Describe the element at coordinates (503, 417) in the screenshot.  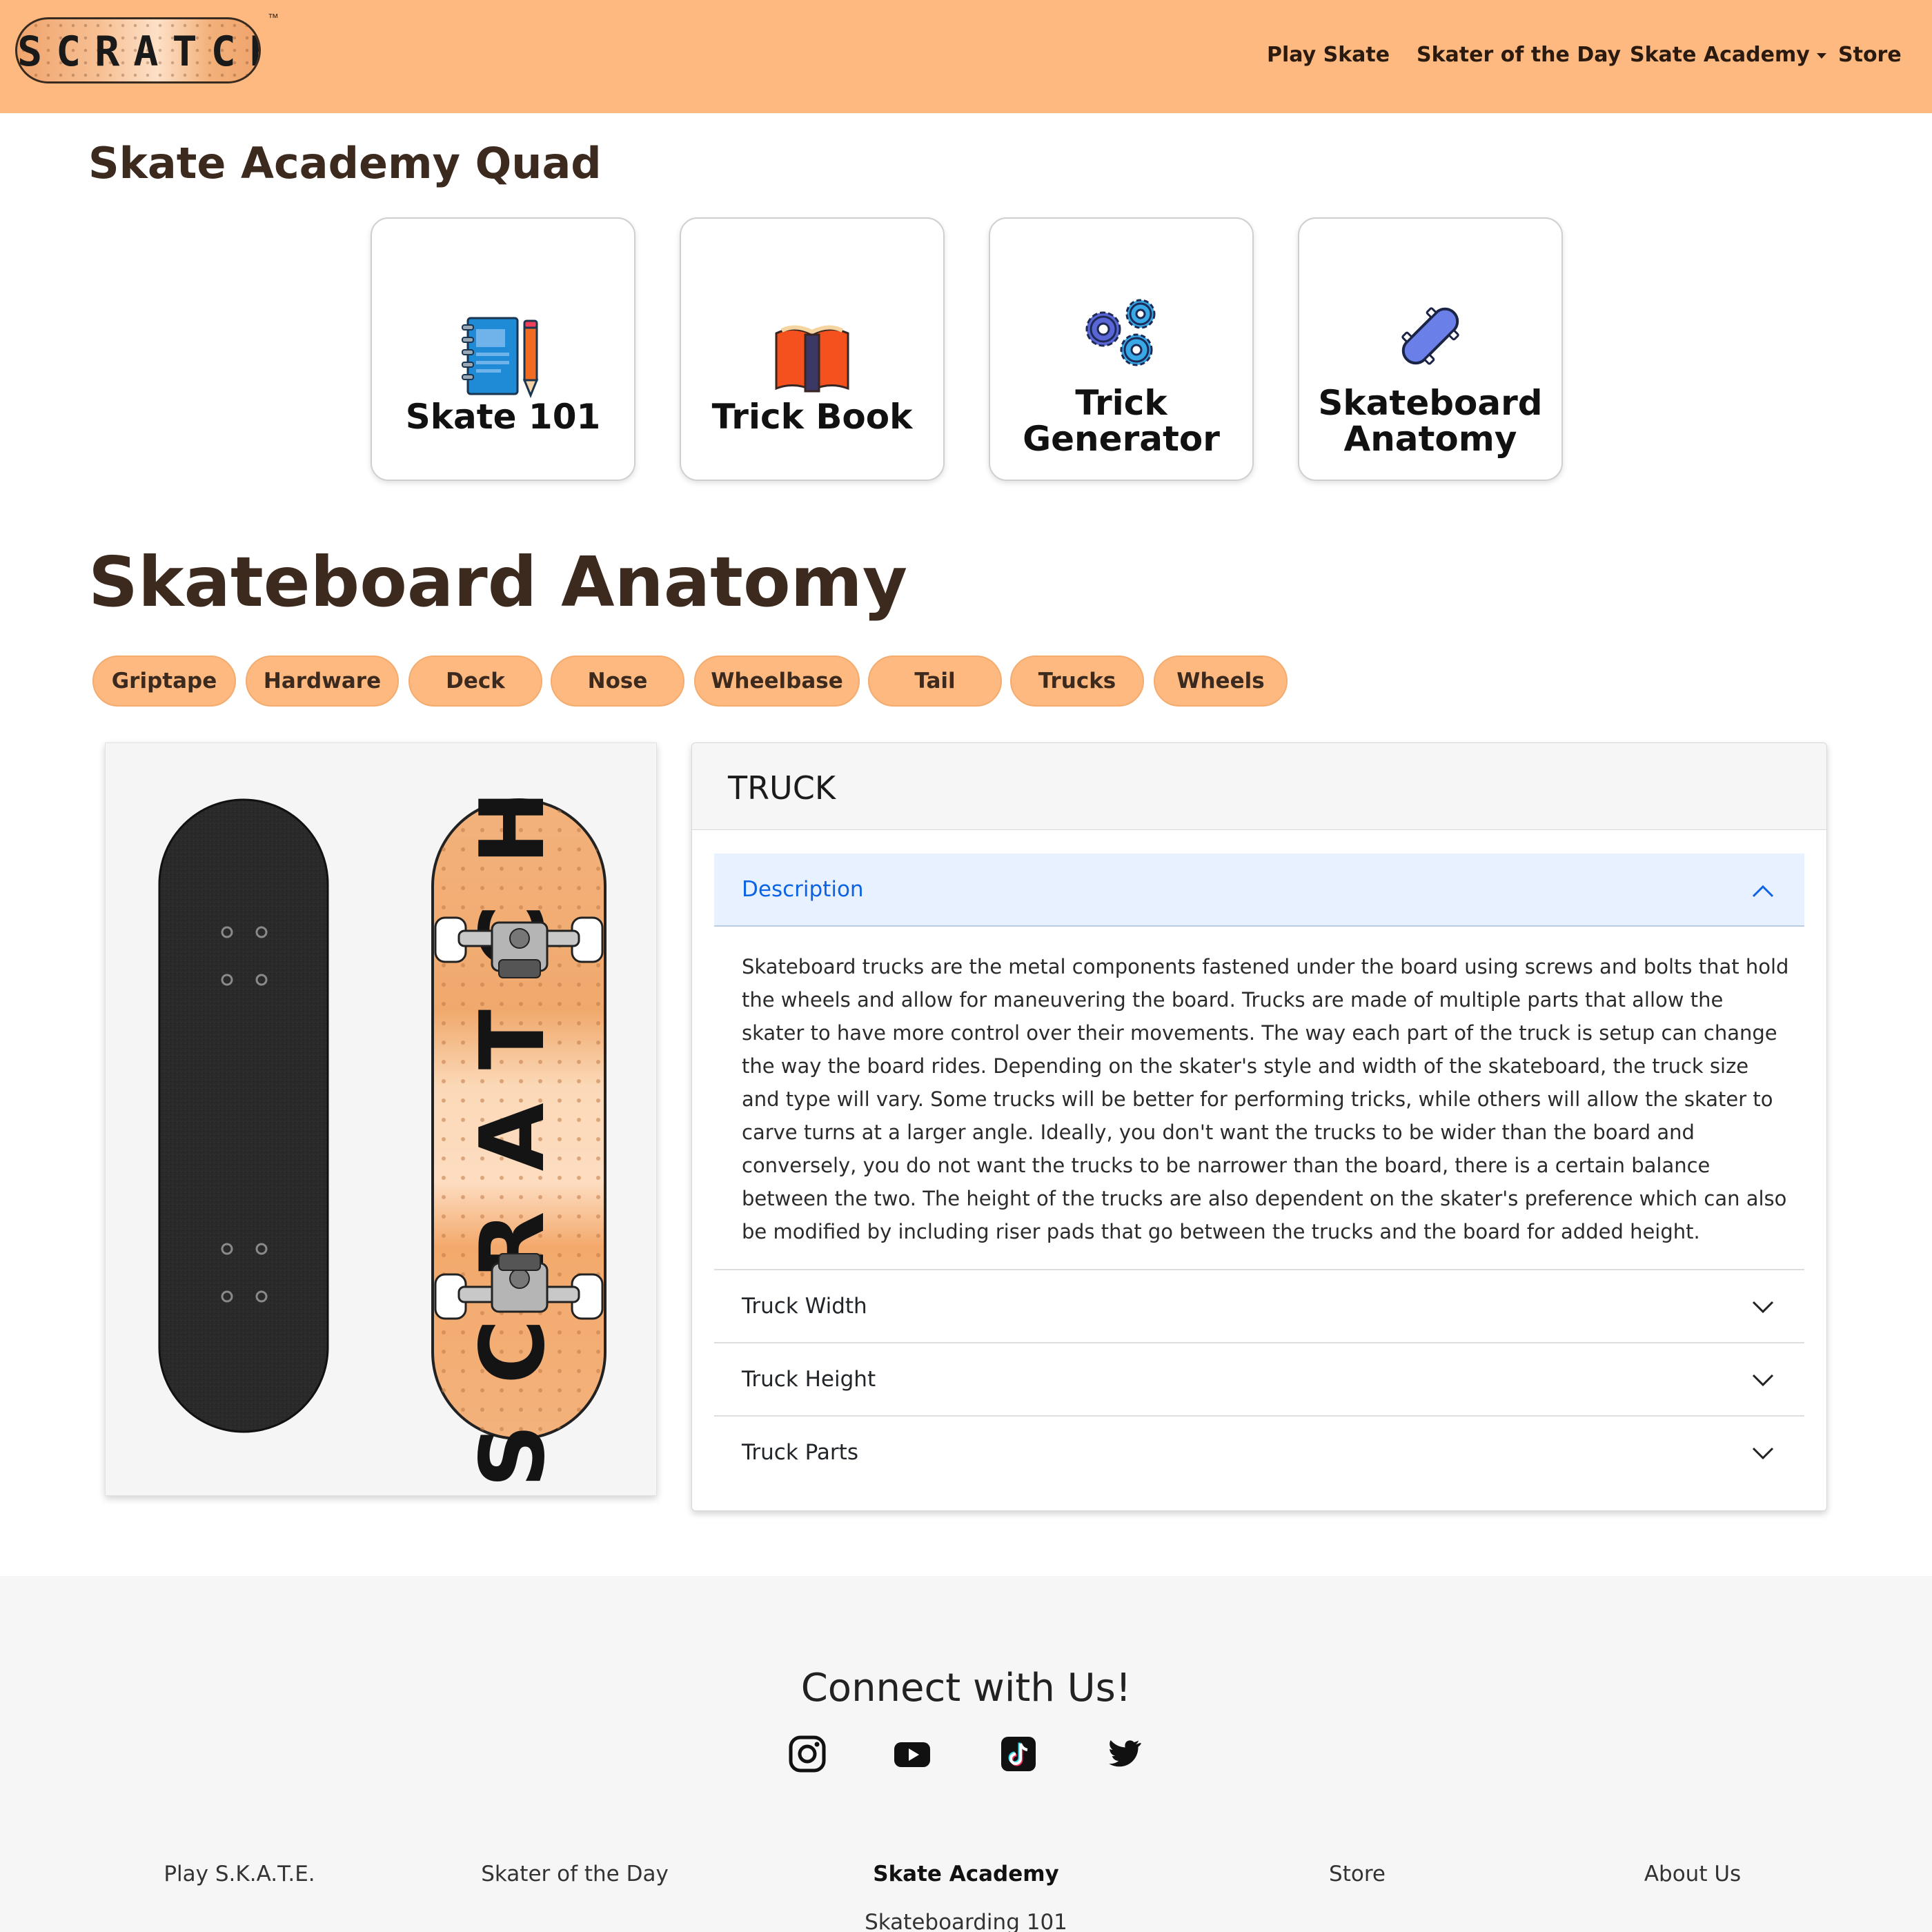
I see `quad-card-label: Skate 101` at that location.